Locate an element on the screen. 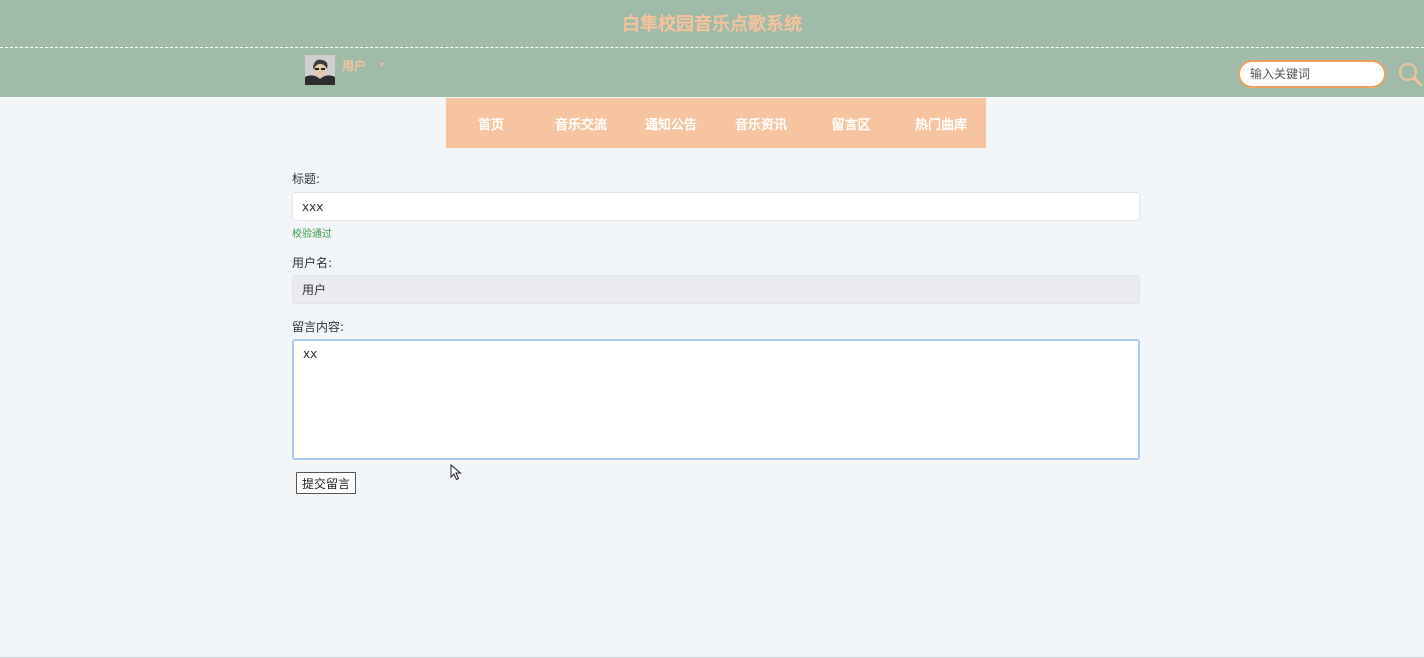  content-label: 留言内容: is located at coordinates (318, 327).